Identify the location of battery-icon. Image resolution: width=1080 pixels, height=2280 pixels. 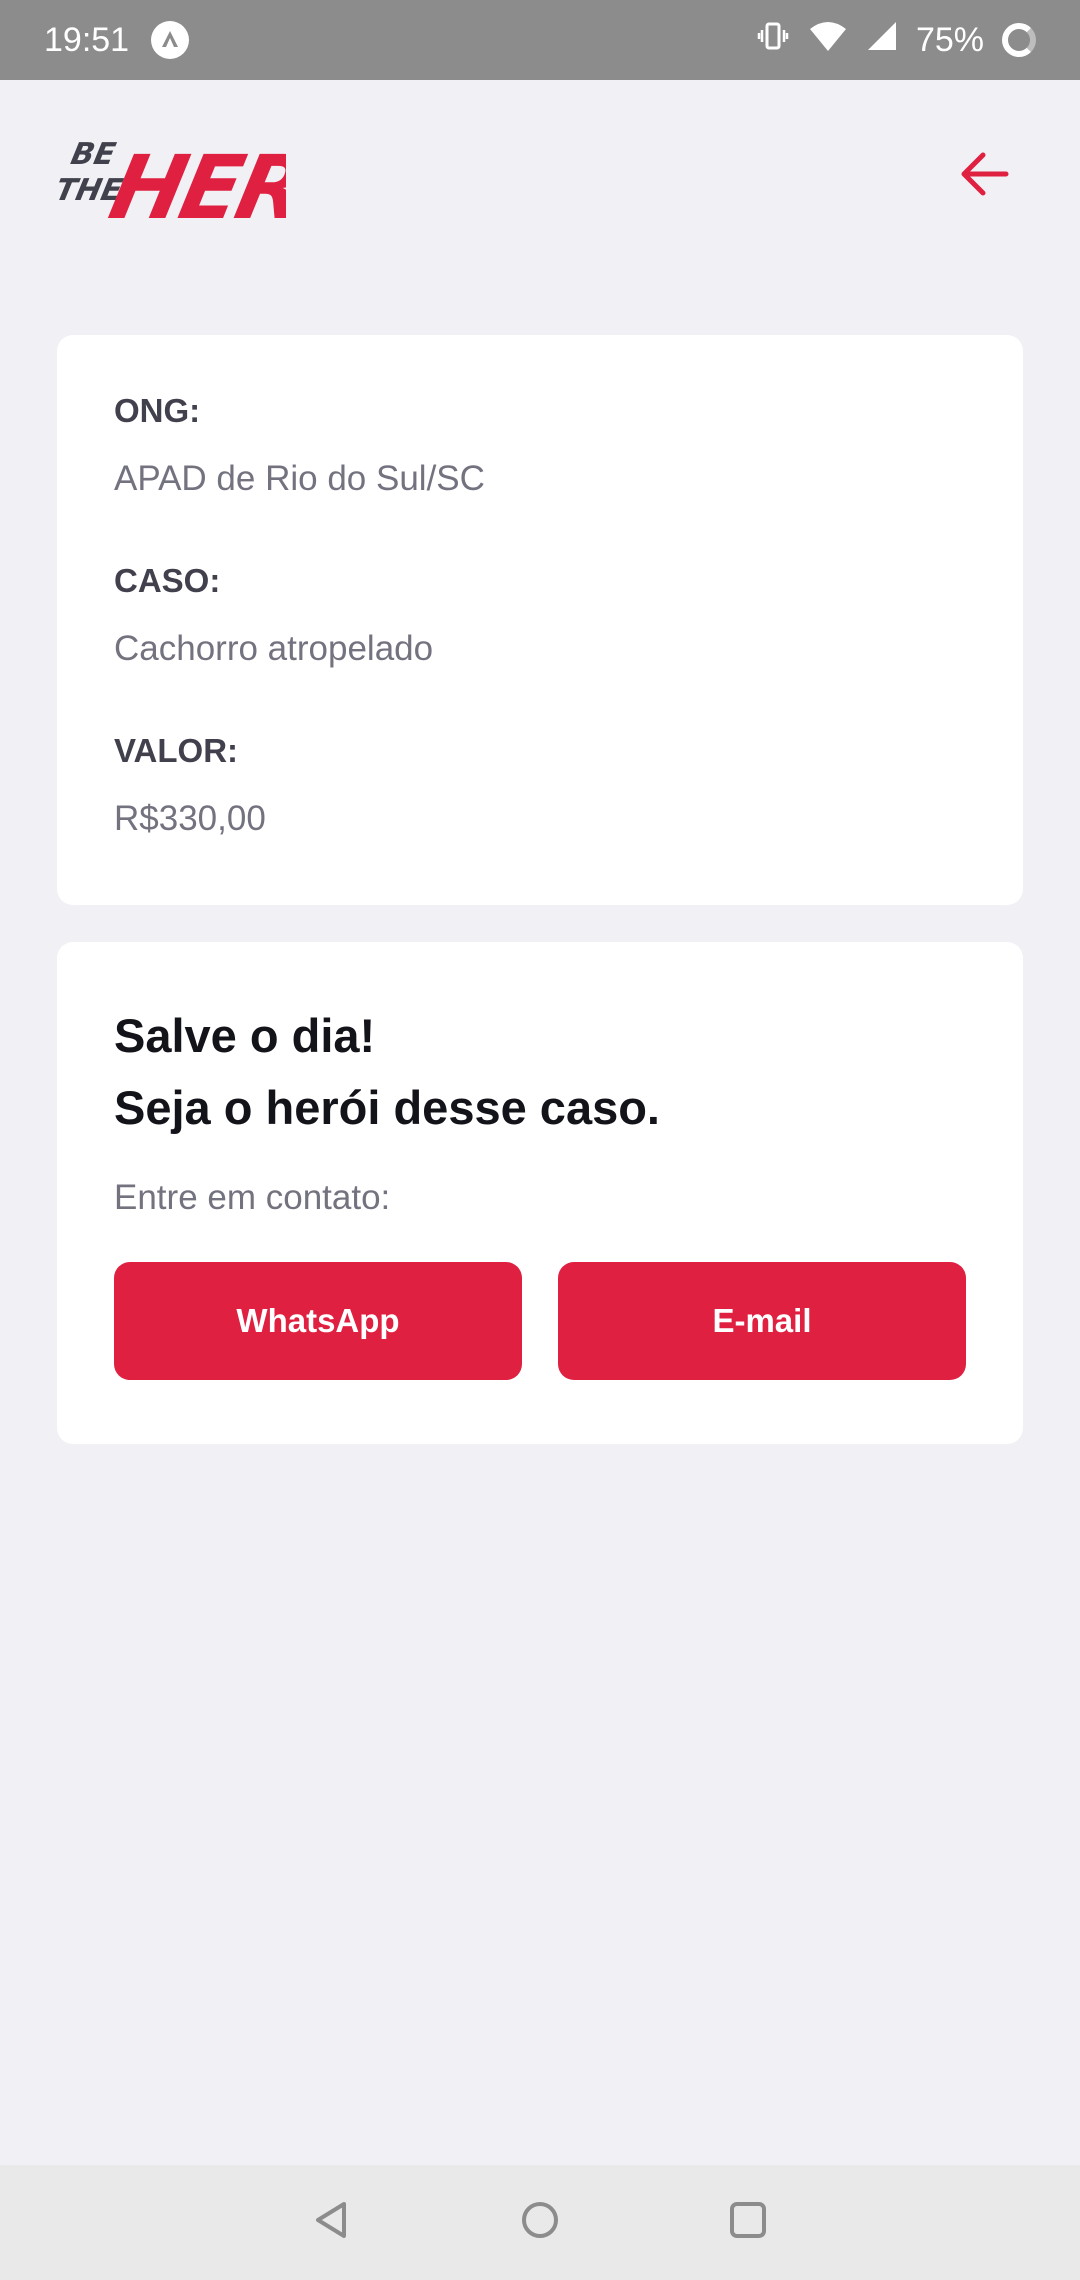
(1019, 40).